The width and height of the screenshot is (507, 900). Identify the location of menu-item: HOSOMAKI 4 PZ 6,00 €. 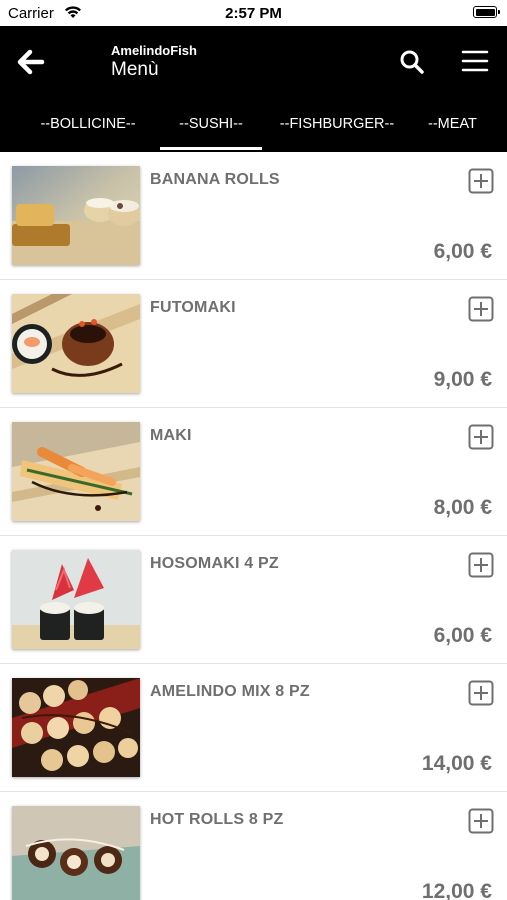
(253, 600).